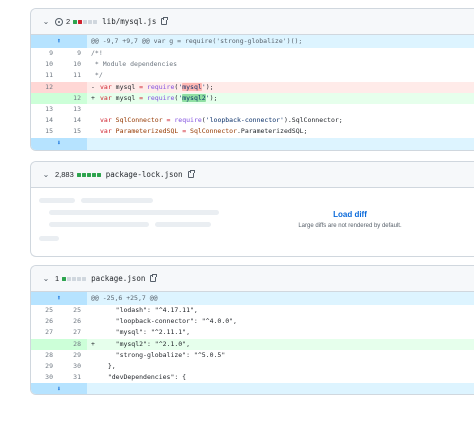  Describe the element at coordinates (64, 174) in the screenshot. I see `change-count: 2,883` at that location.